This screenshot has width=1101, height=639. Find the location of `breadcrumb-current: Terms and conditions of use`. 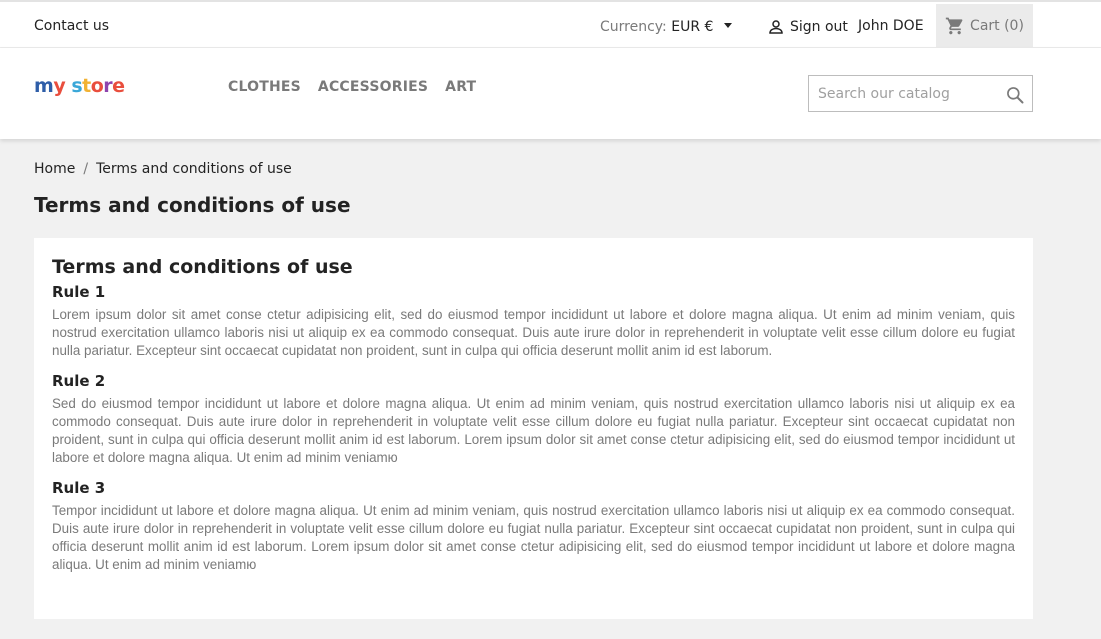

breadcrumb-current: Terms and conditions of use is located at coordinates (194, 169).